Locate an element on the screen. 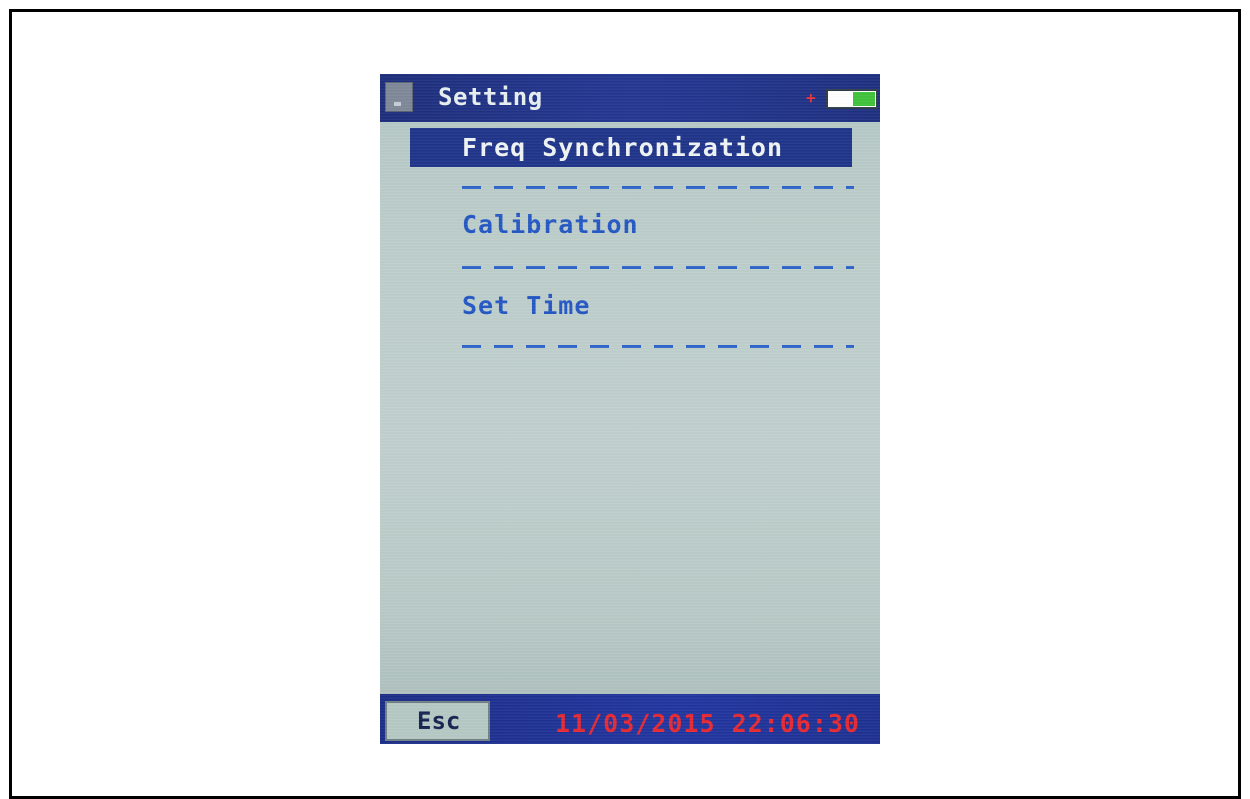 This screenshot has width=1250, height=799. device-icon is located at coordinates (399, 97).